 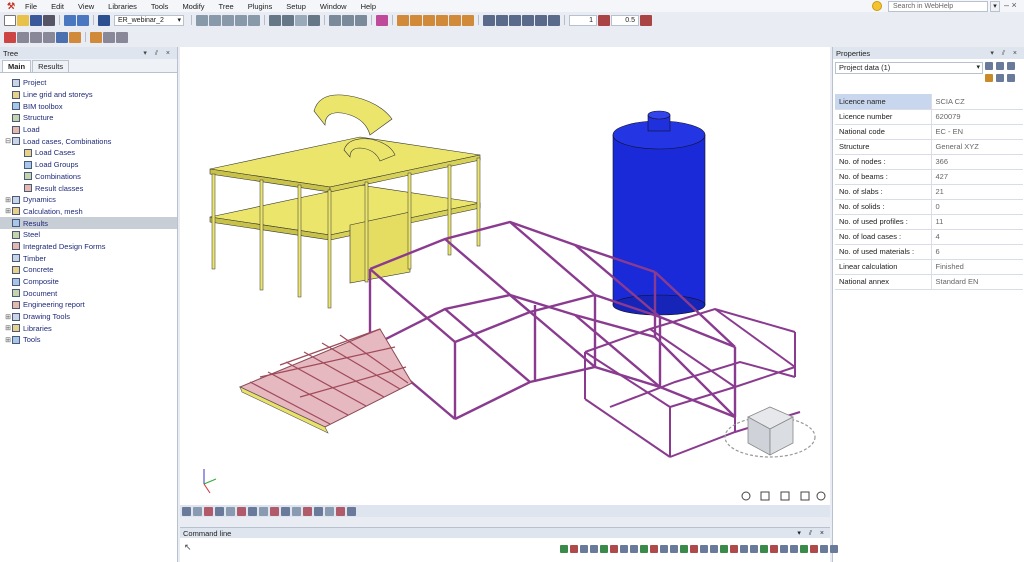 I want to click on window-controls: – ×, so click(x=1014, y=6).